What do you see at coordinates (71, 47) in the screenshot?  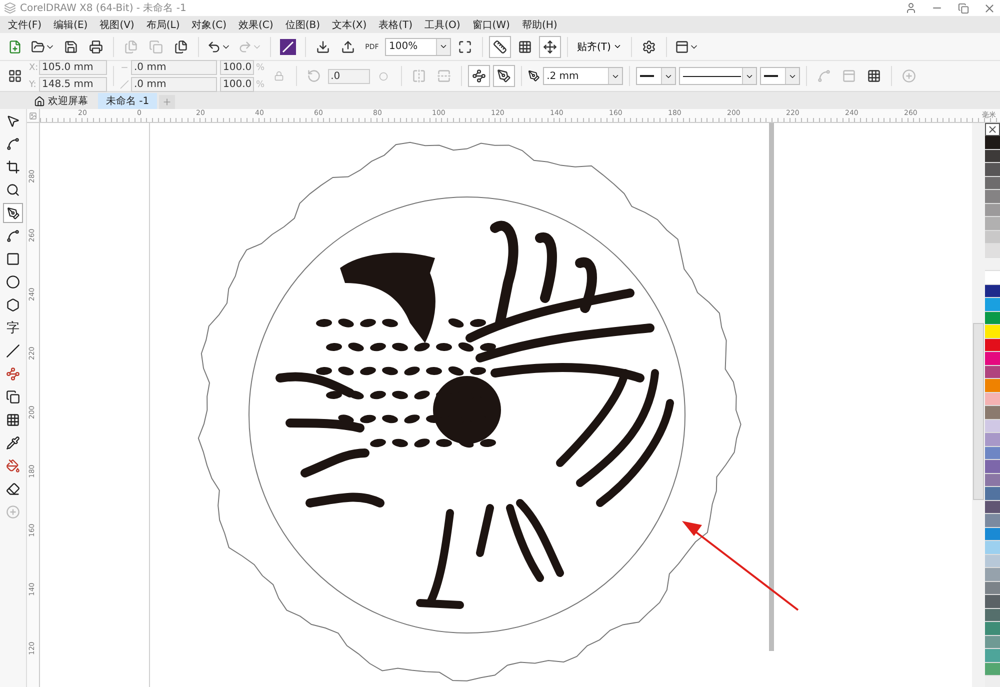 I see `save-icon` at bounding box center [71, 47].